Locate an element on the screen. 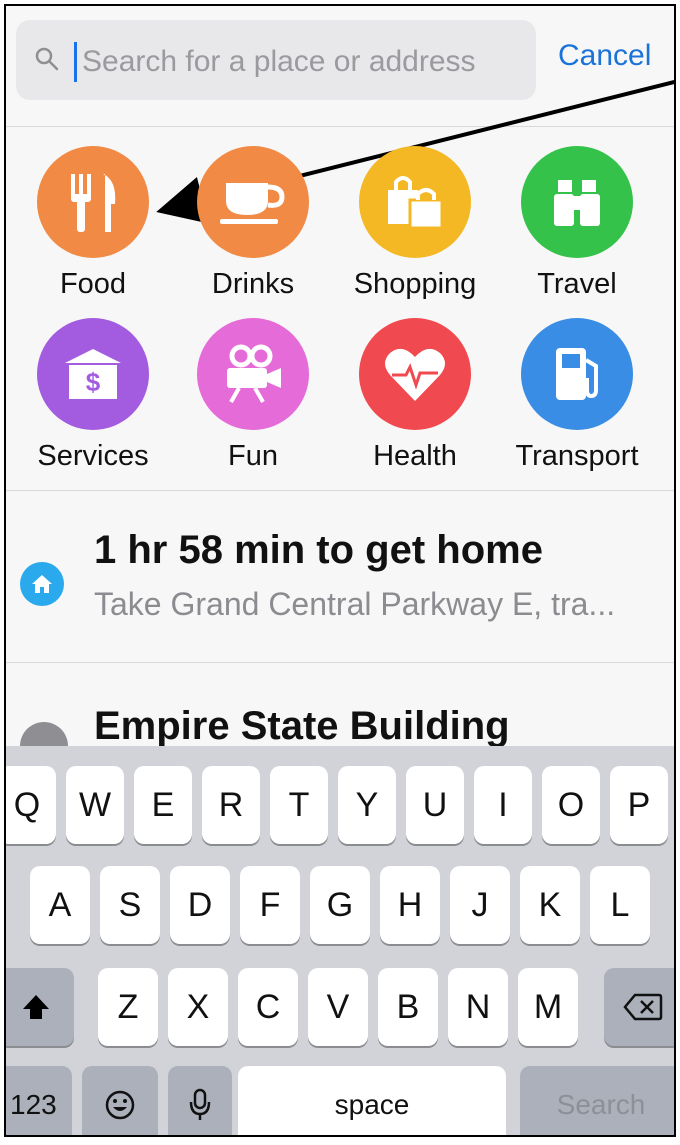 The width and height of the screenshot is (680, 1145). microphone-icon is located at coordinates (200, 1104).